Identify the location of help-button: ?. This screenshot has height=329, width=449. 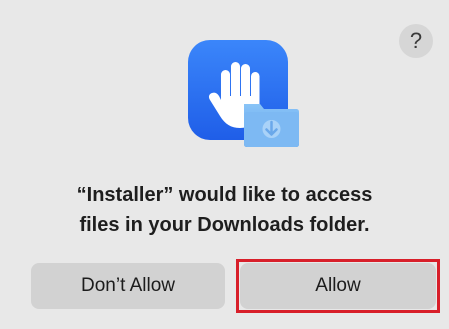
(416, 41).